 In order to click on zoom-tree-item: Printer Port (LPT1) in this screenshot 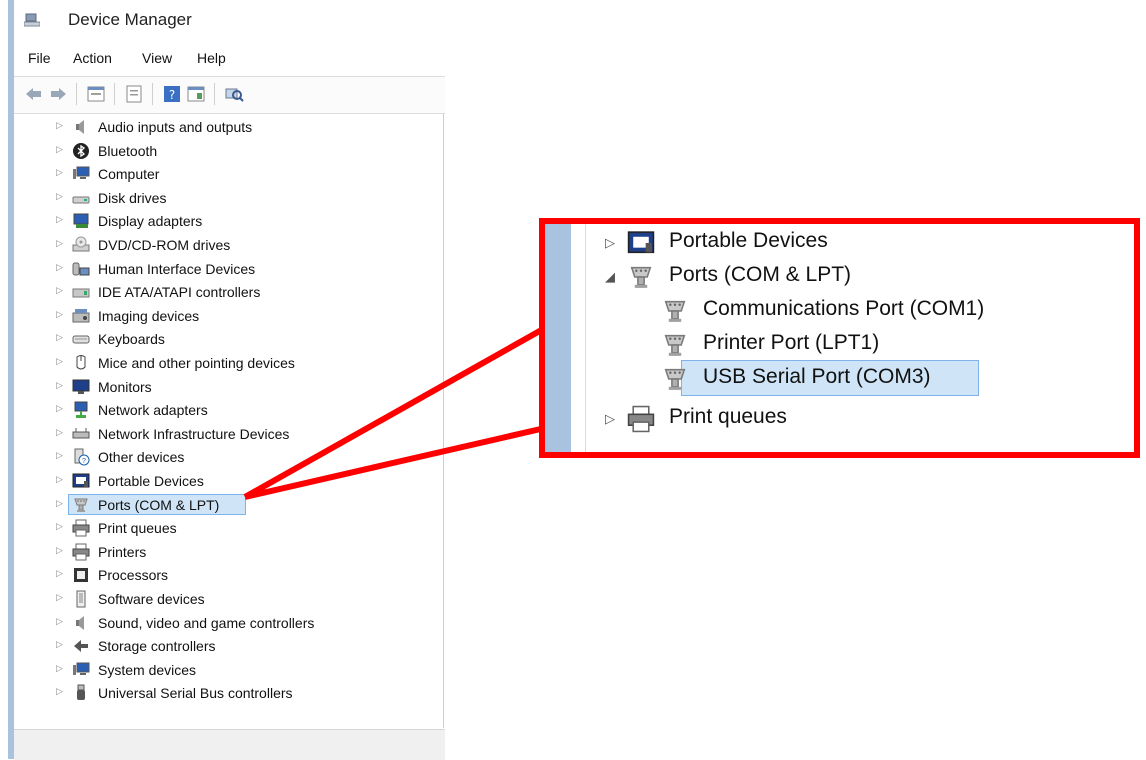, I will do `click(839, 345)`.